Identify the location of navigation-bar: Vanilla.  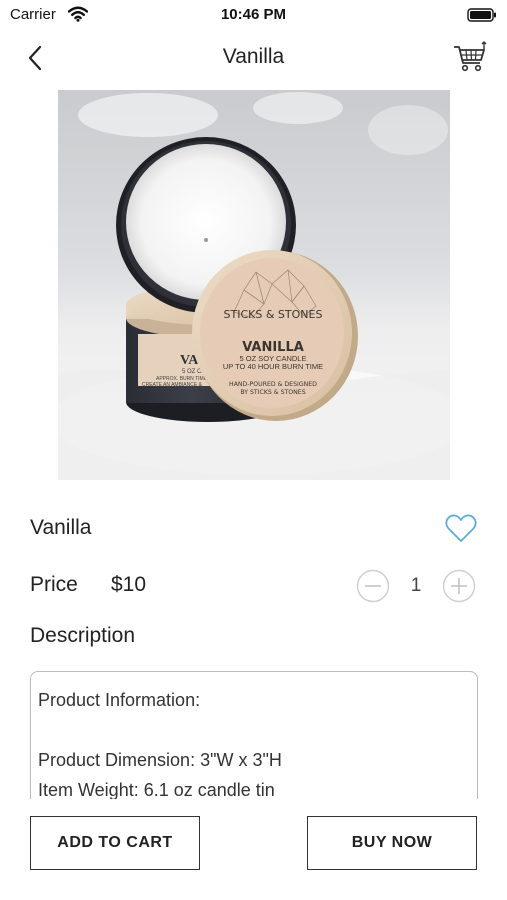
(253, 58).